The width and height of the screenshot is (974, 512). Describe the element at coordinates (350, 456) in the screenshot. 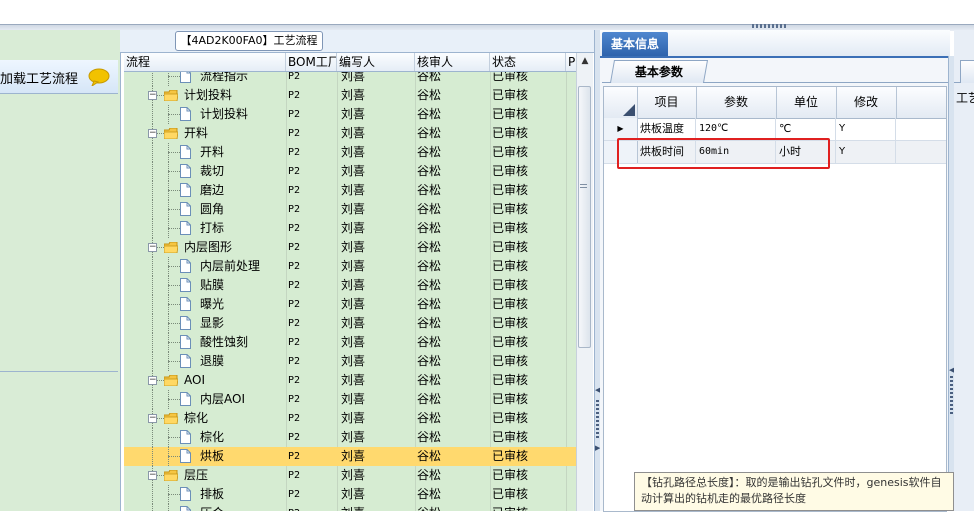

I see `tree-row-selected: 烘板 P2 刘喜 谷松 已审核` at that location.